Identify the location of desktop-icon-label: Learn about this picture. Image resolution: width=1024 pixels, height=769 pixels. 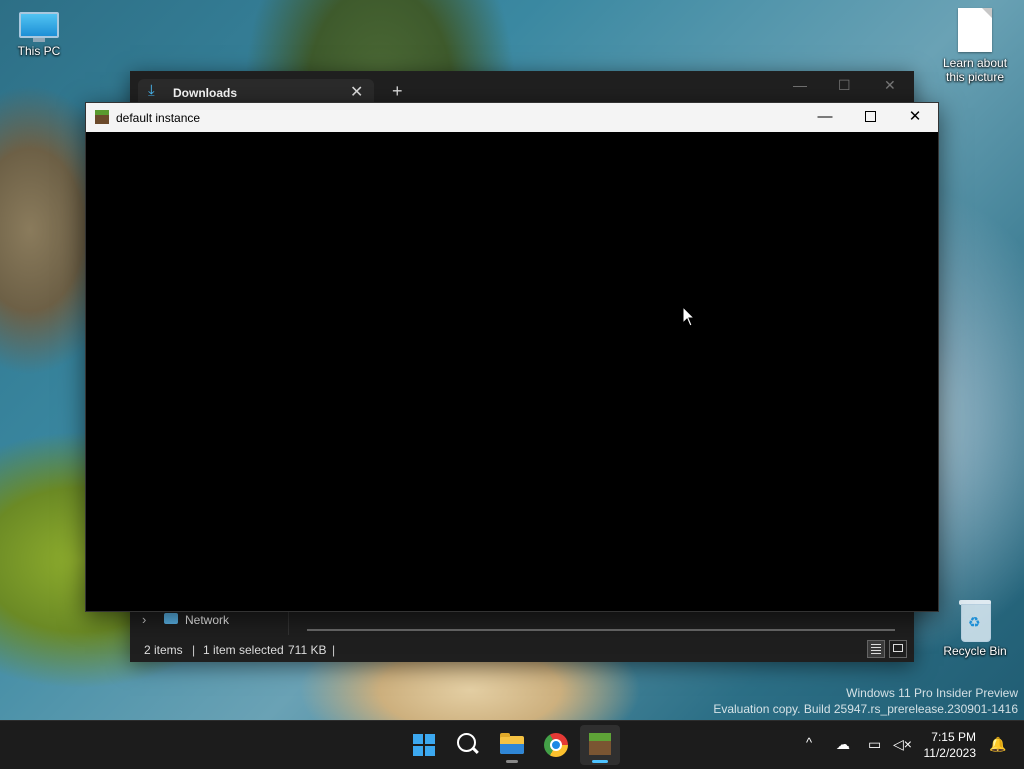
(975, 70).